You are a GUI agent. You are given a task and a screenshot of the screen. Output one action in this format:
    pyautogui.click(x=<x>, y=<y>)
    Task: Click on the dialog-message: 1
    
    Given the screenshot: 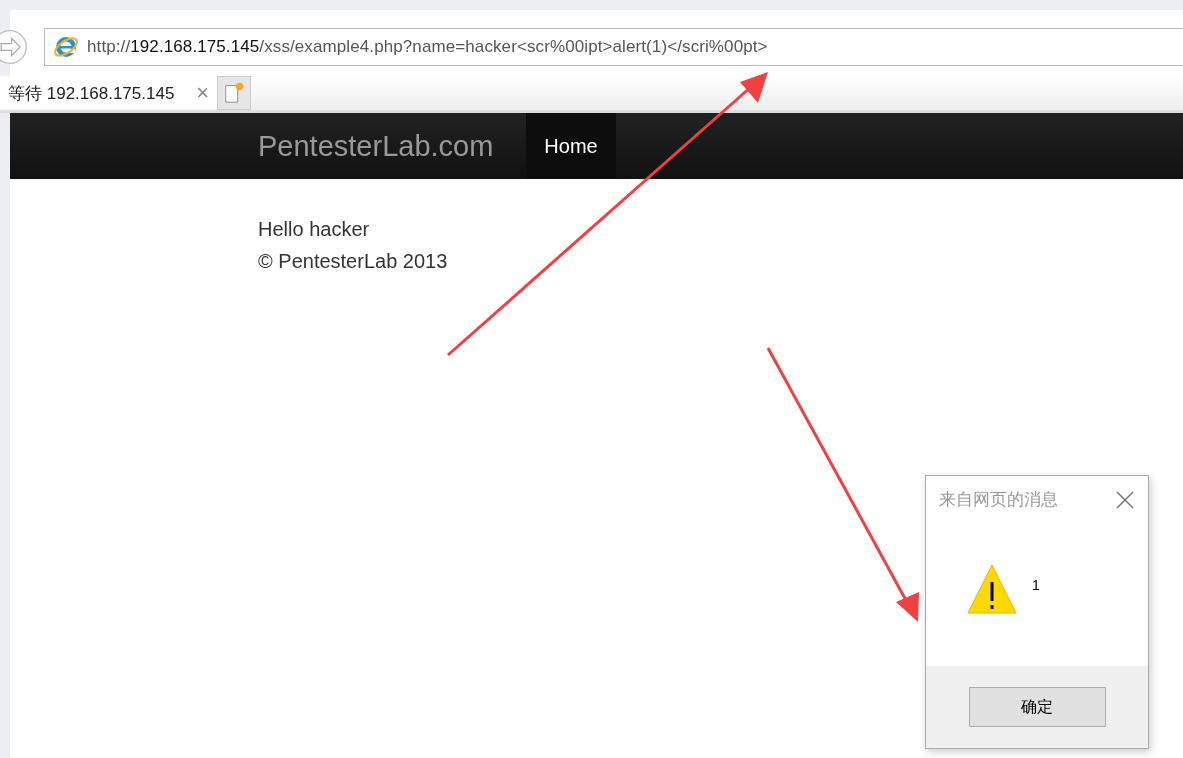 What is the action you would take?
    pyautogui.click(x=1036, y=584)
    